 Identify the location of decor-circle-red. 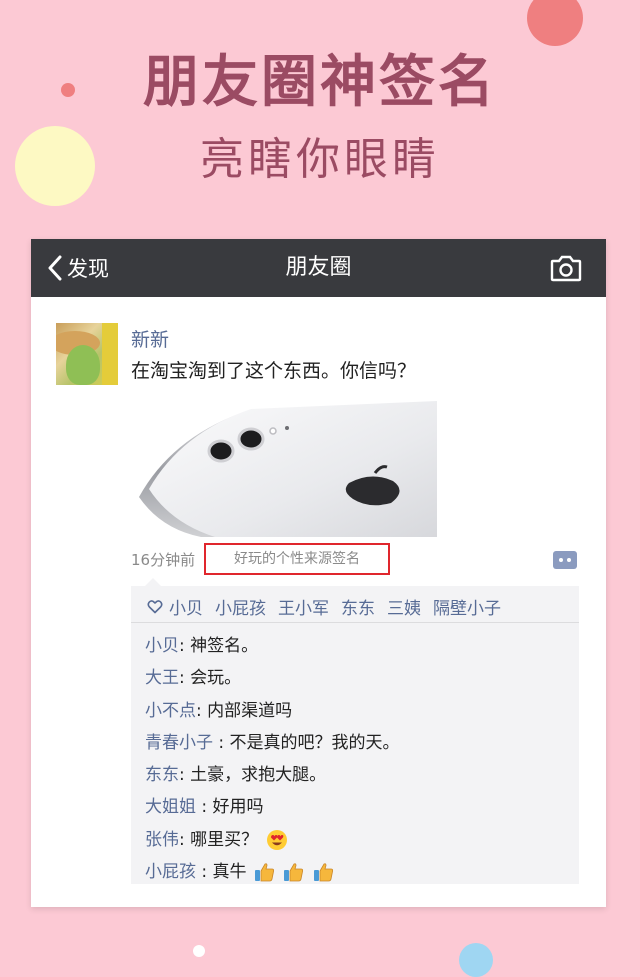
(555, 23).